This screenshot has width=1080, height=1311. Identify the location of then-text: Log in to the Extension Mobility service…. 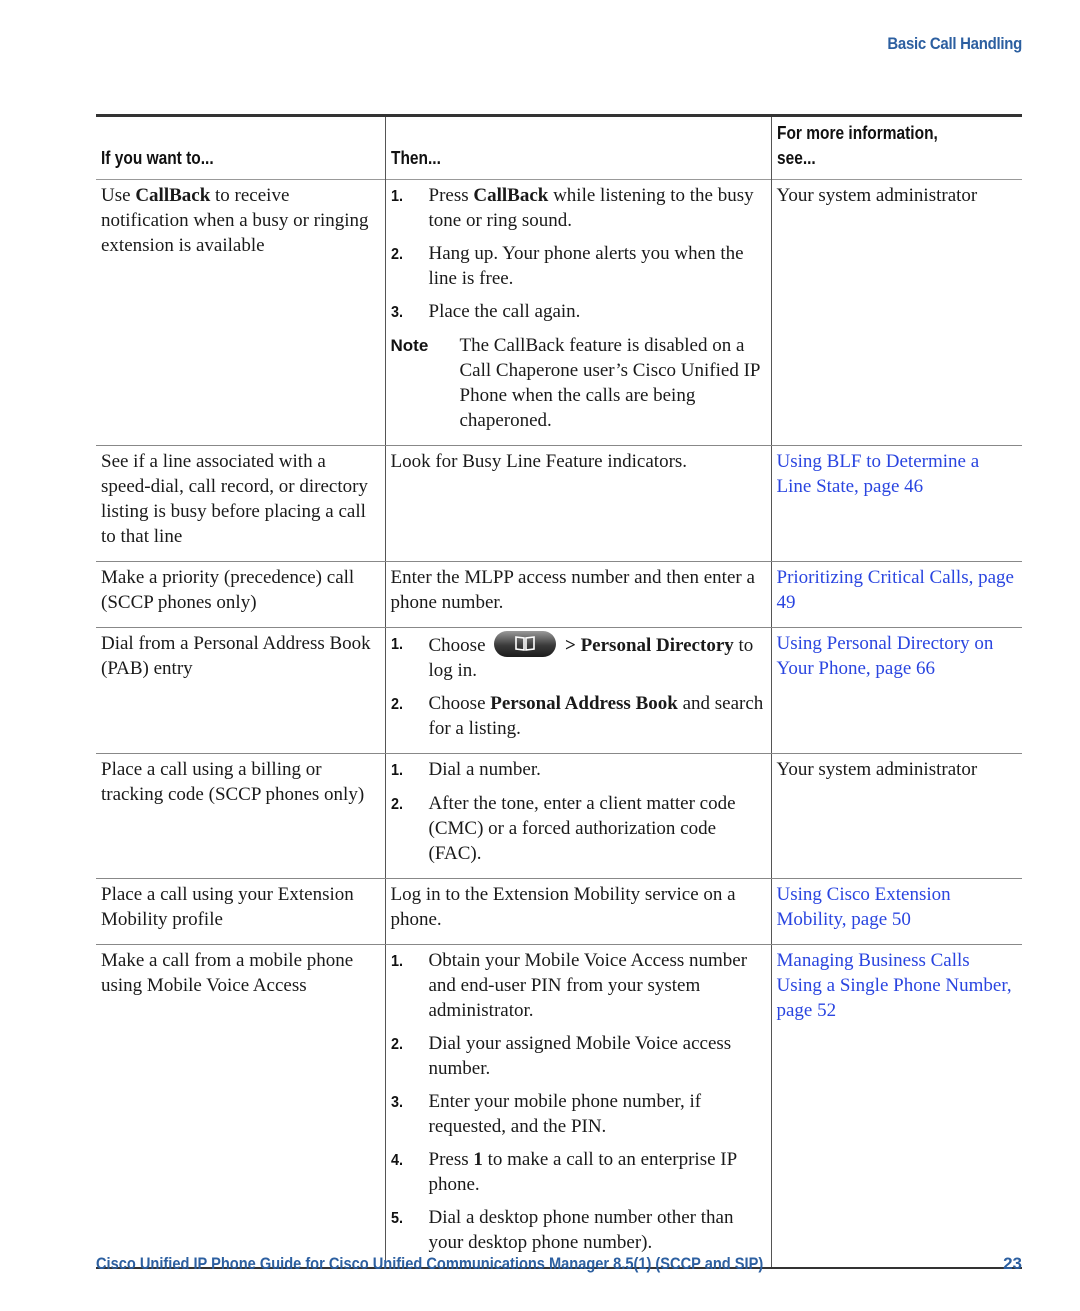
(563, 907).